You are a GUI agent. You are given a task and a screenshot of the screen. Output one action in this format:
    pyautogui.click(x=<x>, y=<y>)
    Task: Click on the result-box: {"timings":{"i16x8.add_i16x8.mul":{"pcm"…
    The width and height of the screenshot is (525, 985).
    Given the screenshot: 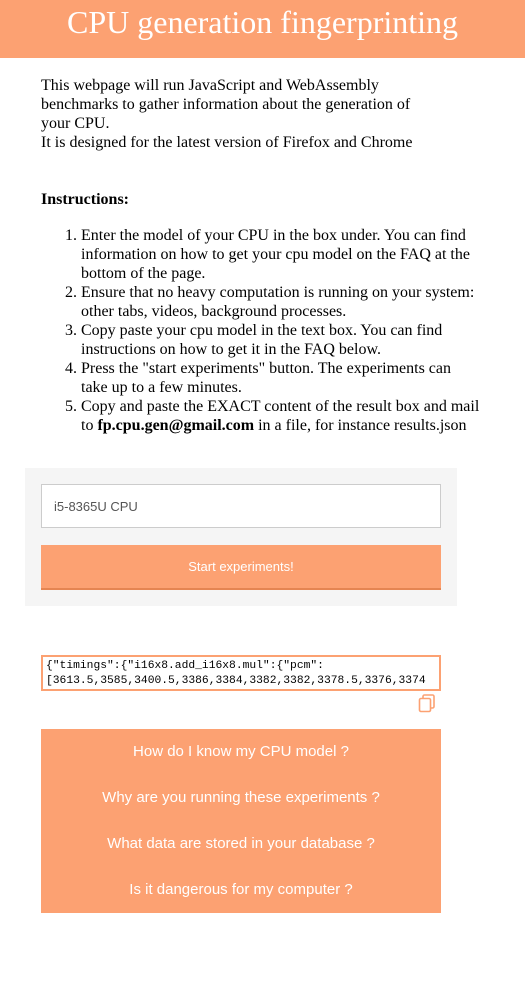 What is the action you would take?
    pyautogui.click(x=241, y=673)
    